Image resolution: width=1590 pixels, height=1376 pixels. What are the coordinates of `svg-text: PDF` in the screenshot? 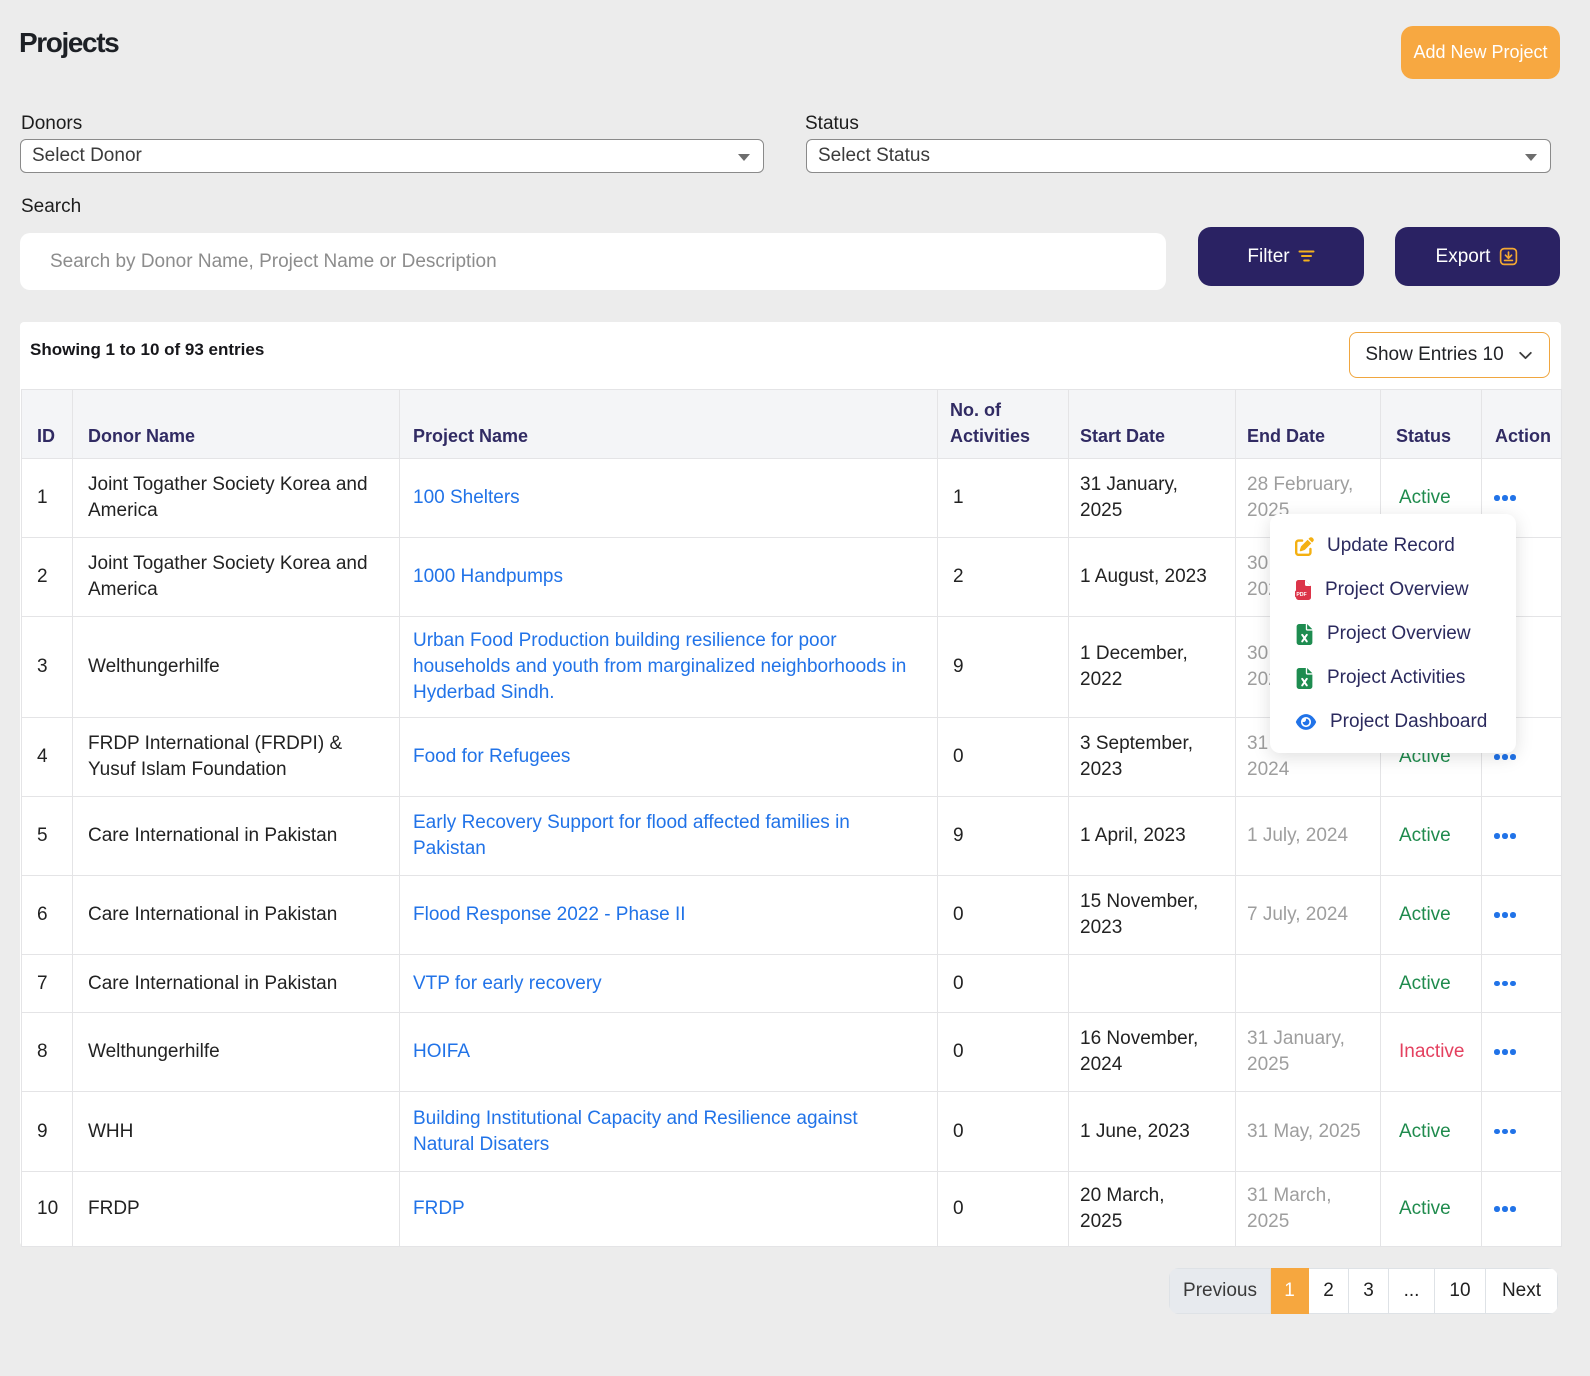 It's located at (1301, 595).